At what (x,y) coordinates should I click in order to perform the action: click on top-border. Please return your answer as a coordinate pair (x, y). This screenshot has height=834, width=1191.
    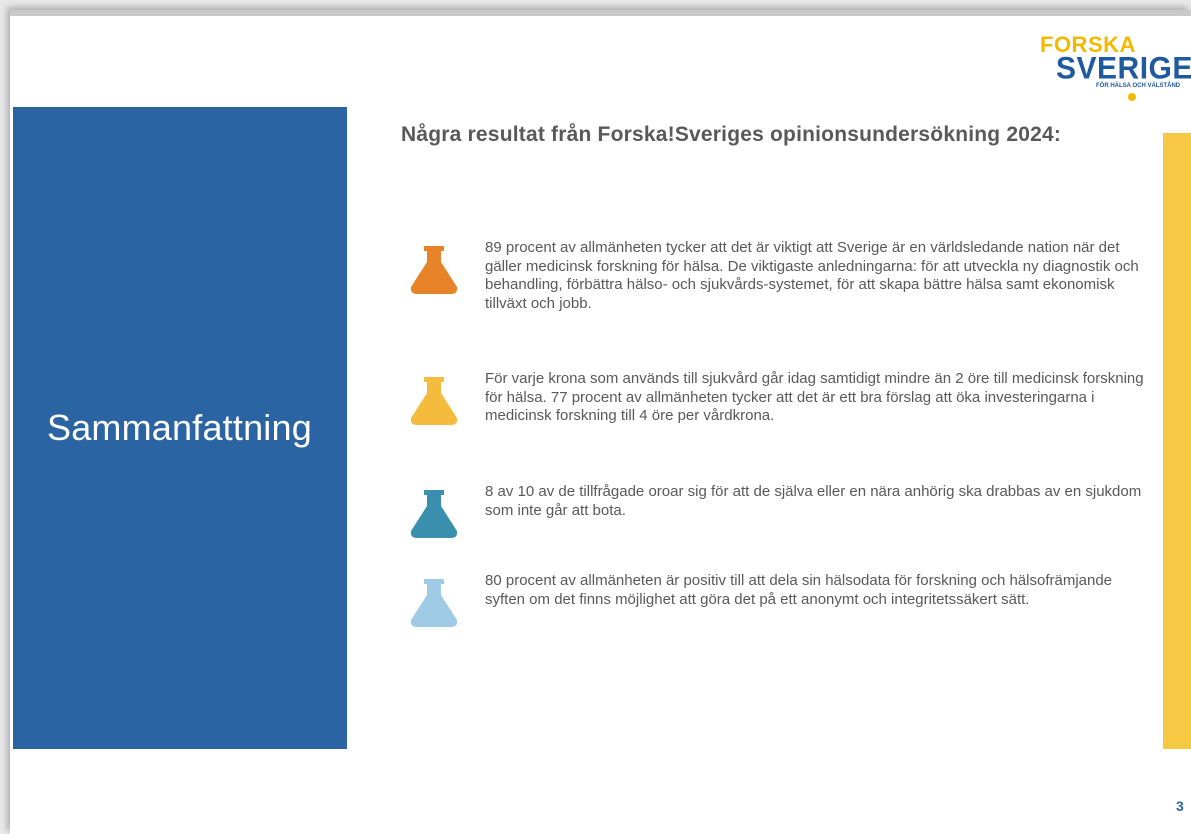
    Looking at the image, I should click on (600, 13).